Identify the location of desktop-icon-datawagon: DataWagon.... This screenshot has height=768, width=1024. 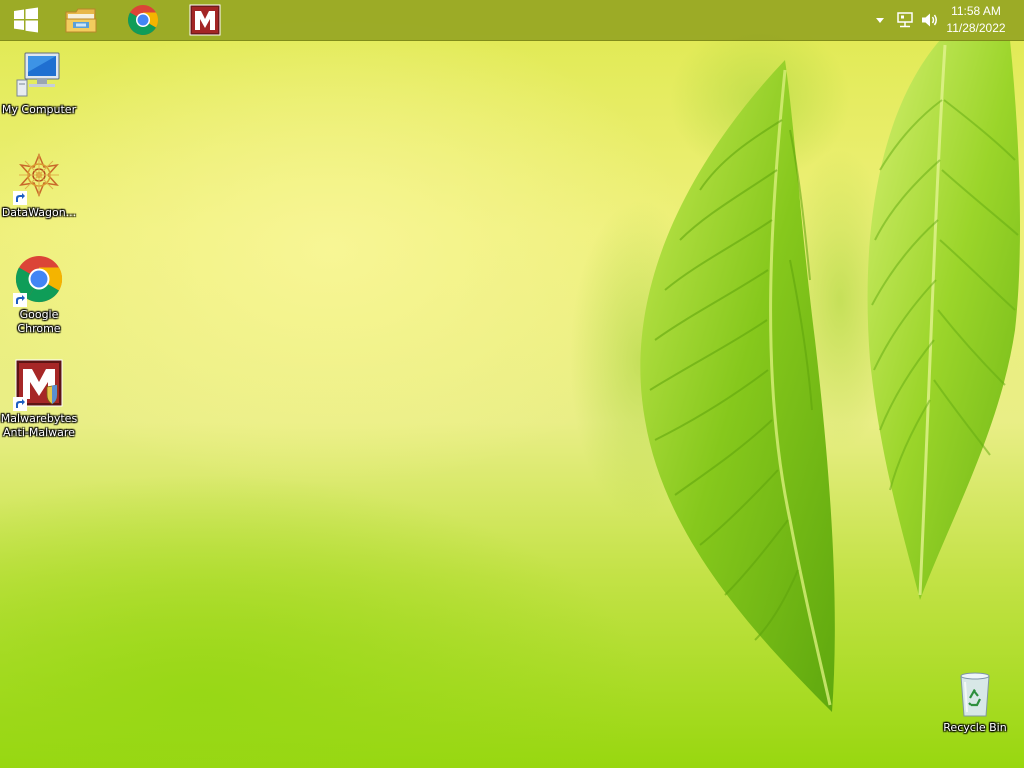
(39, 186).